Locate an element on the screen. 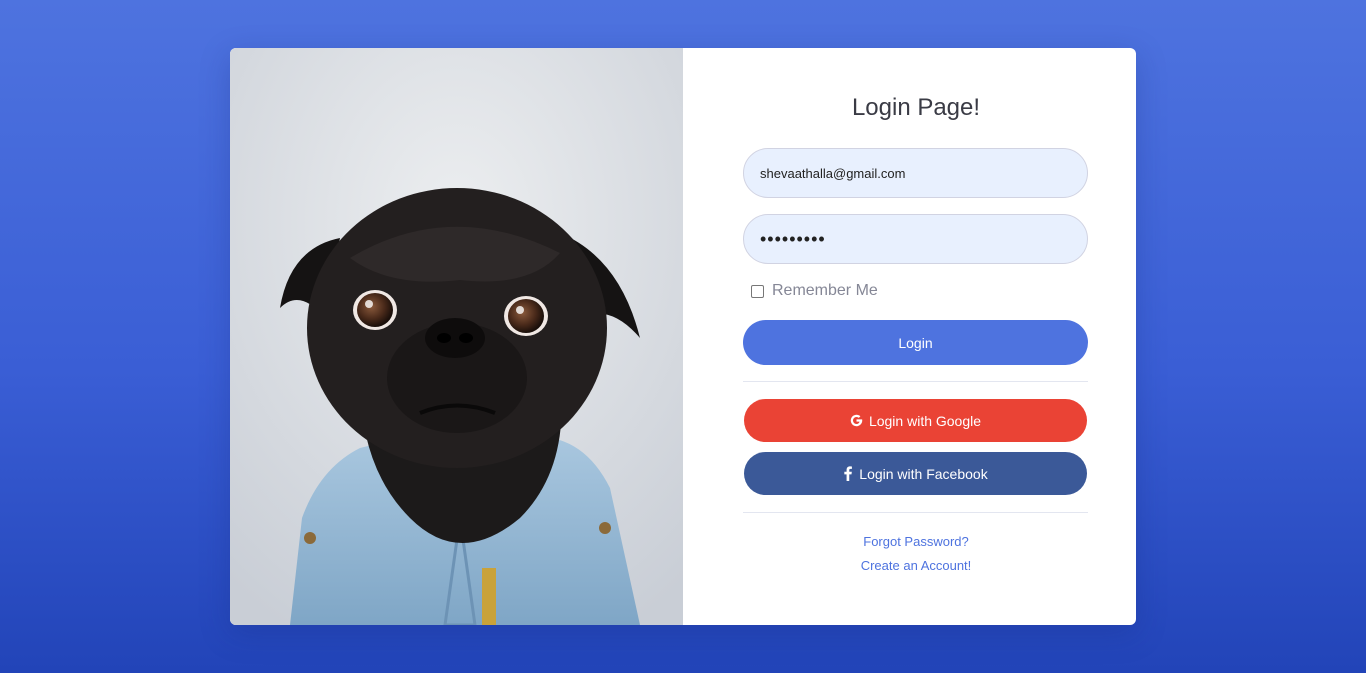 The width and height of the screenshot is (1366, 673). google-icon is located at coordinates (856, 420).